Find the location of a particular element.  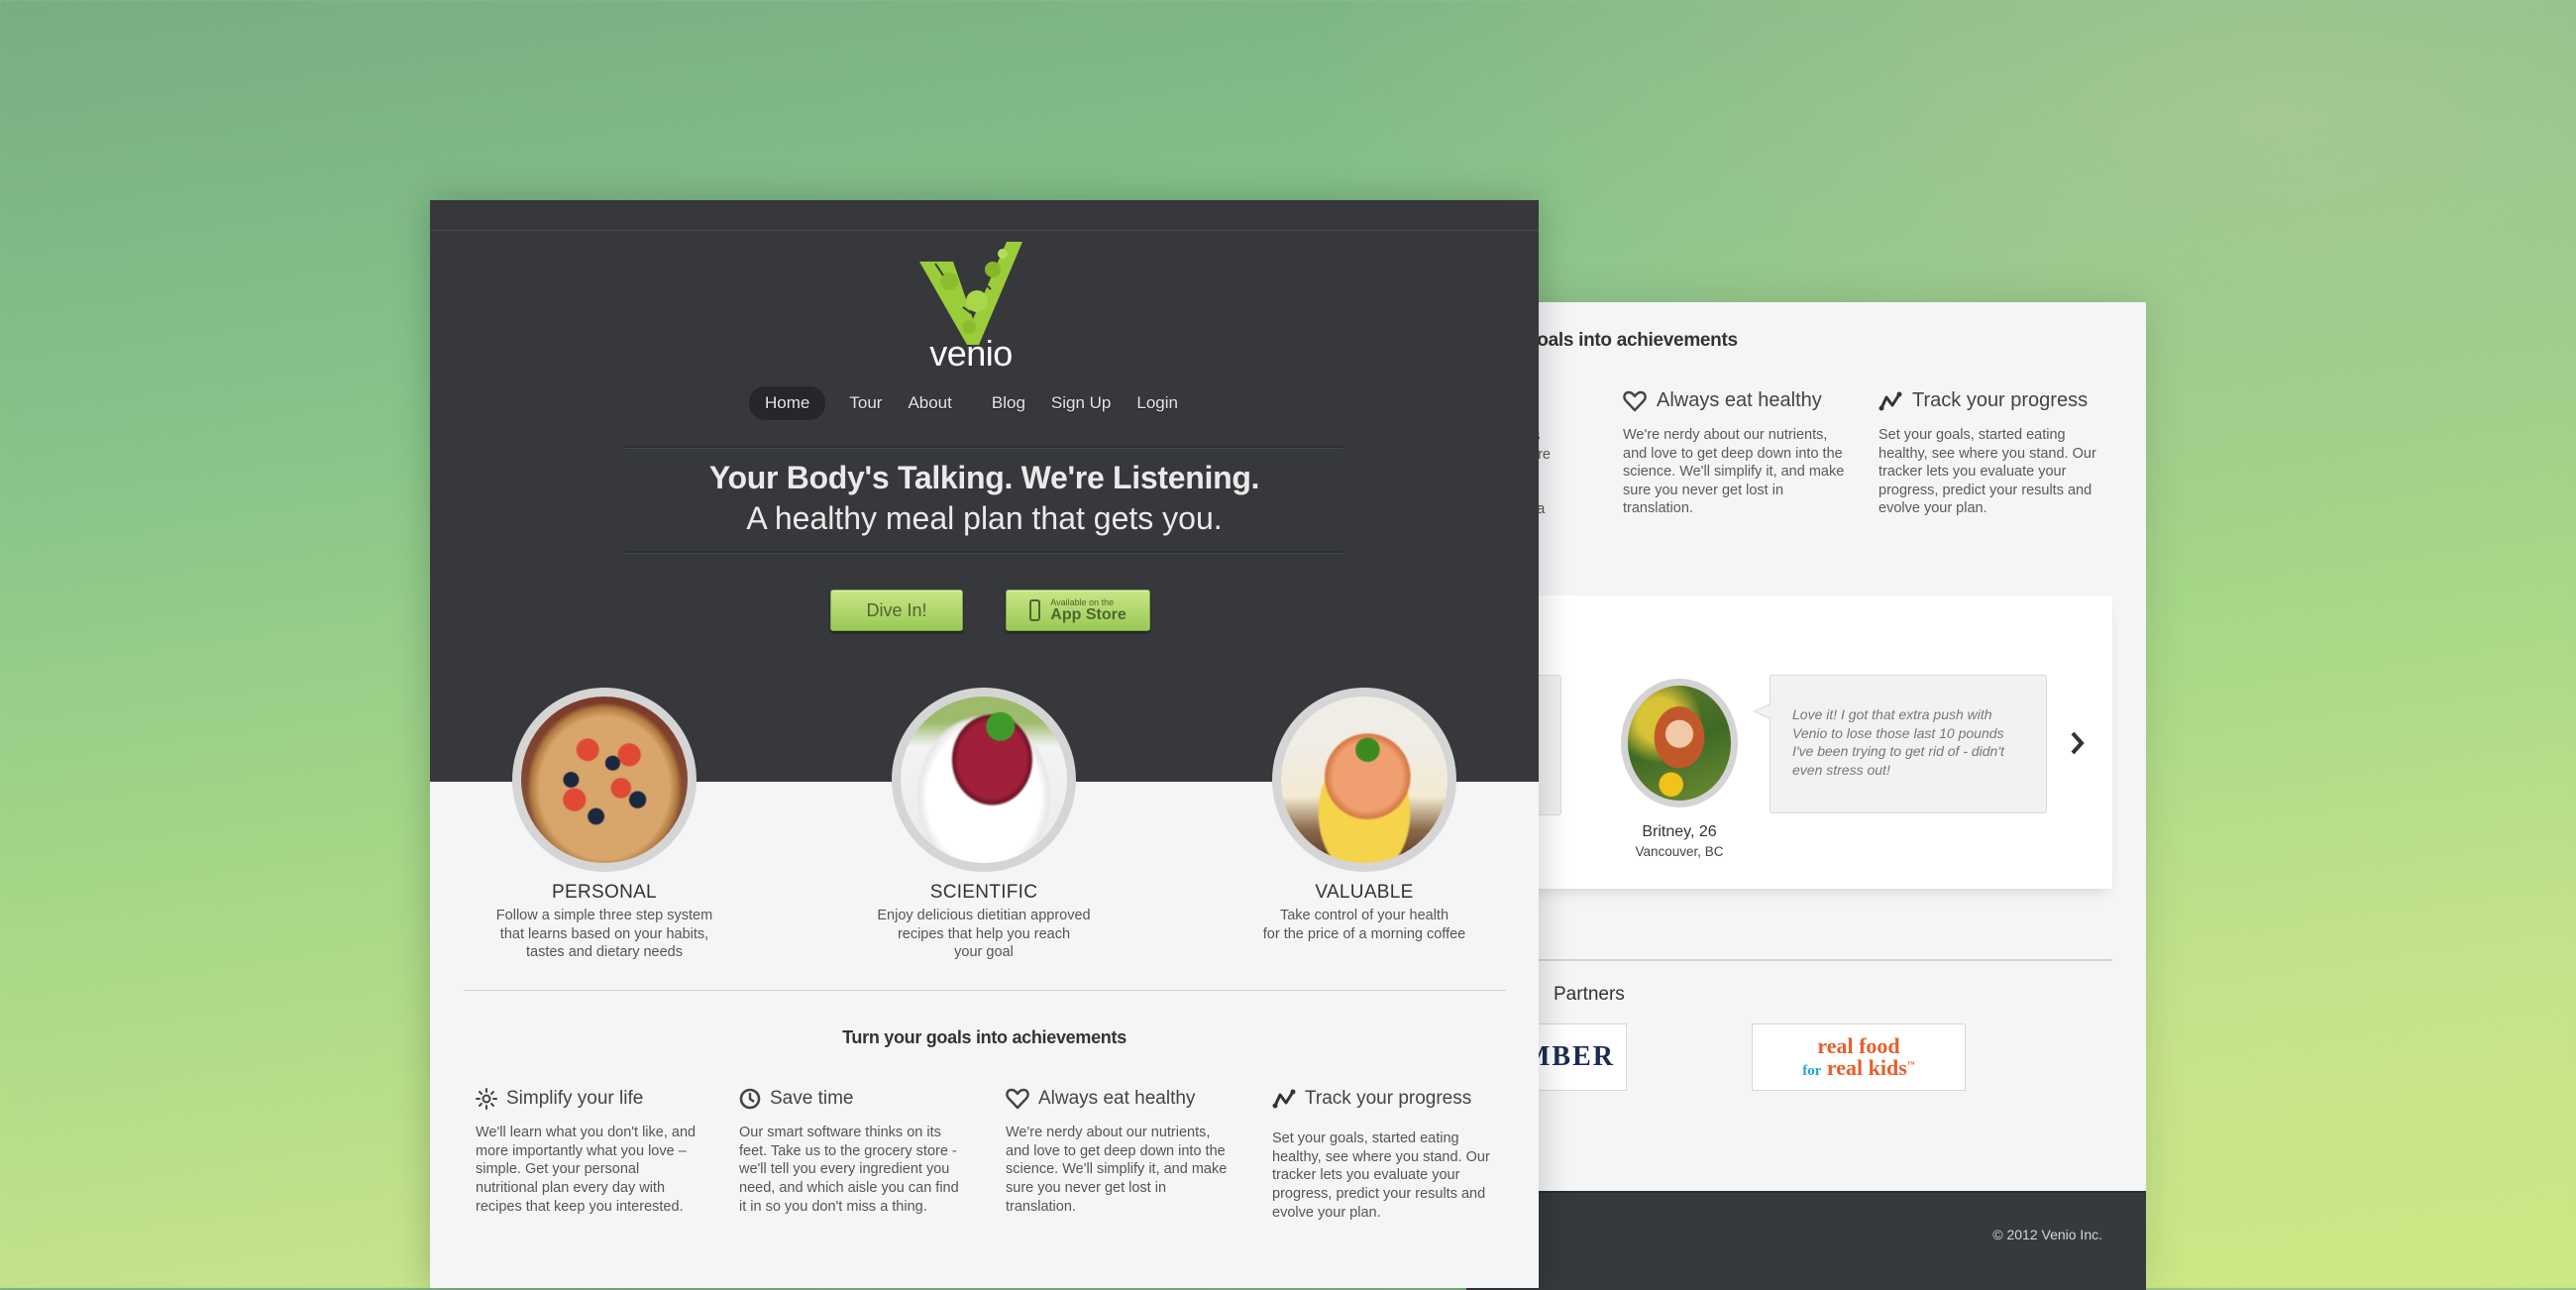

brand-name: venio is located at coordinates (971, 353).